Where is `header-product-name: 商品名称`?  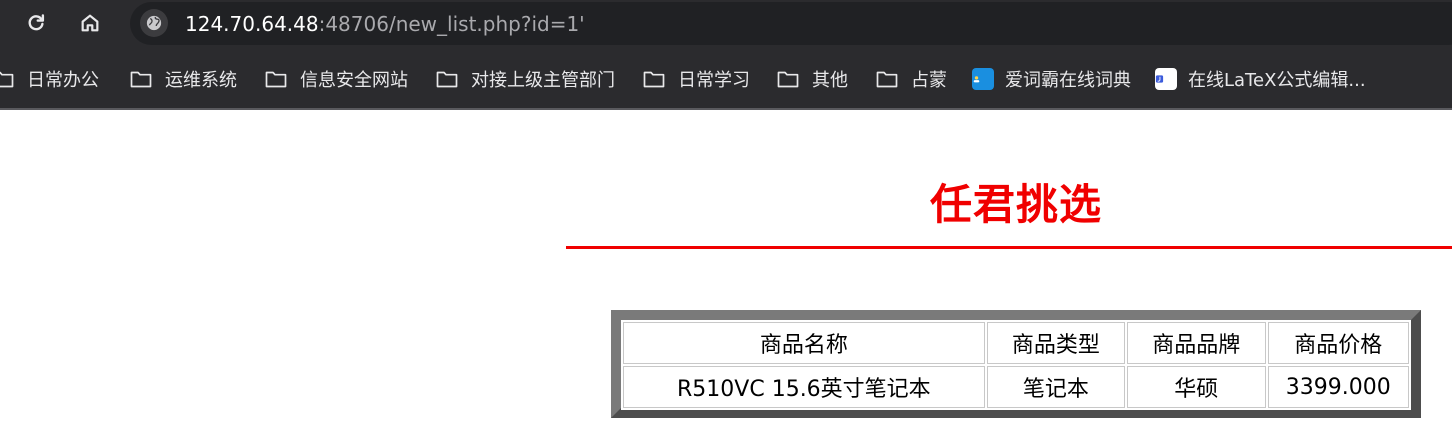 header-product-name: 商品名称 is located at coordinates (804, 343).